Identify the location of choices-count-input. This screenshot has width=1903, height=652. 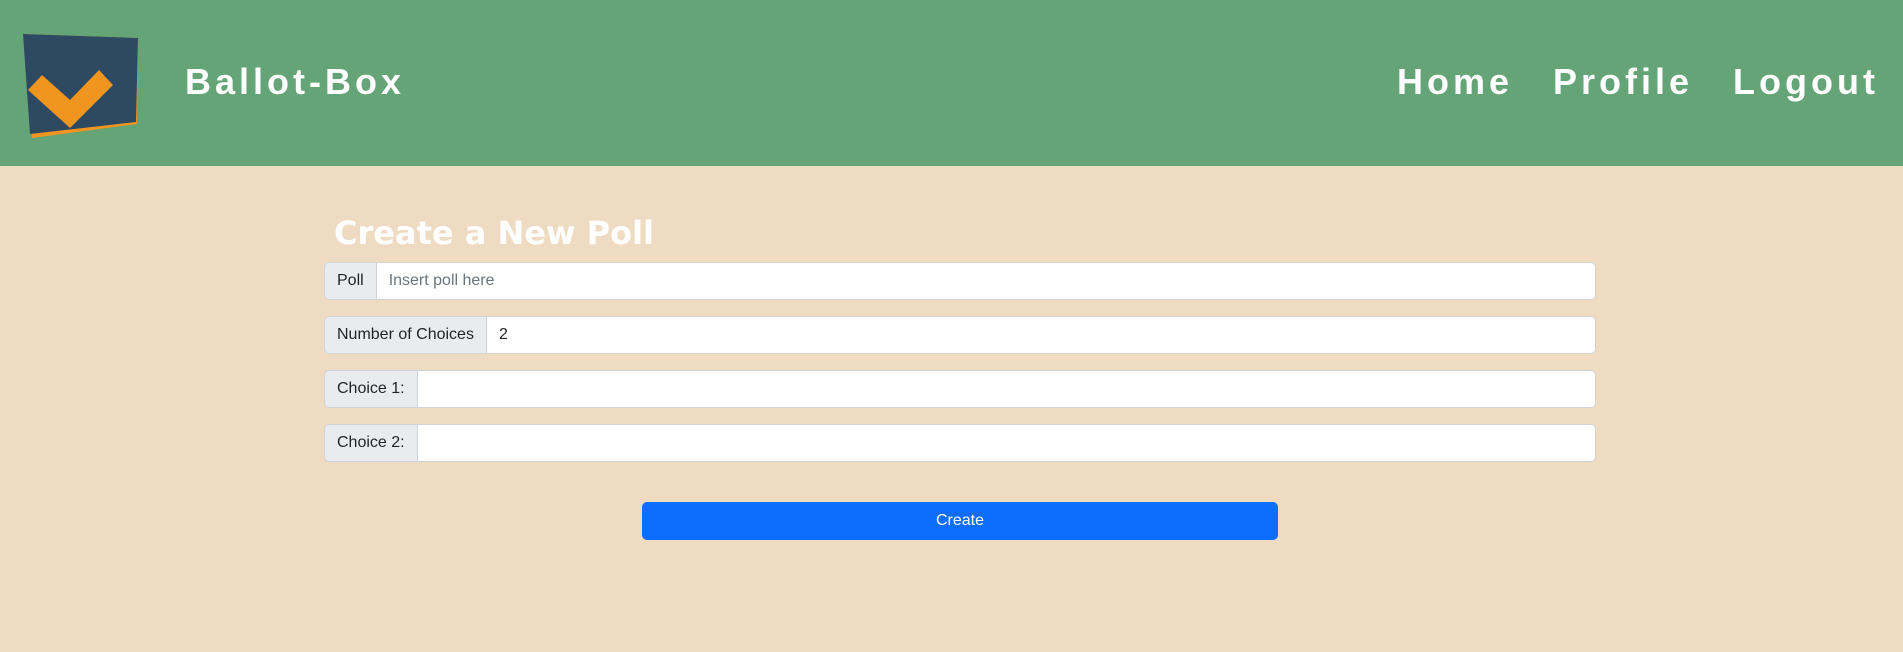
(1040, 335).